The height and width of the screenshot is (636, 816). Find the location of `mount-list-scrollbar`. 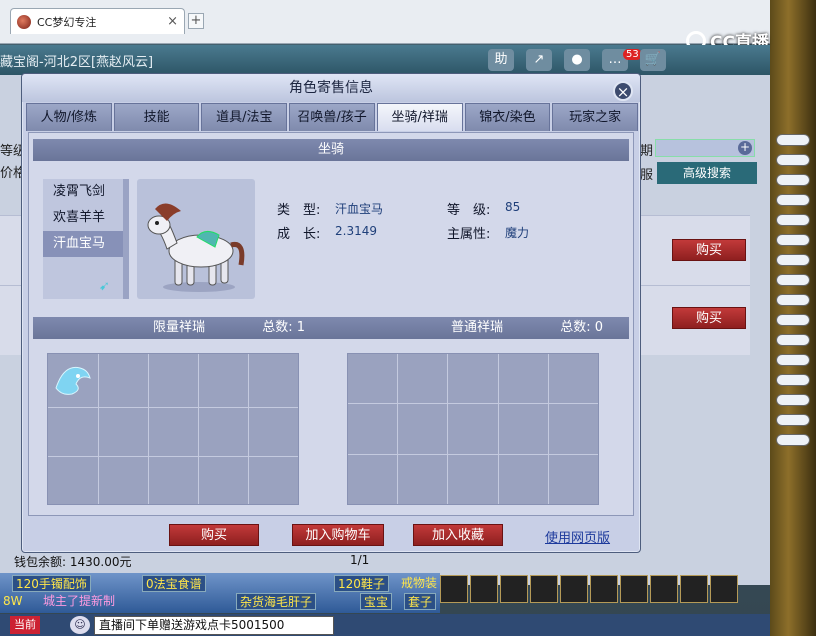

mount-list-scrollbar is located at coordinates (126, 239).